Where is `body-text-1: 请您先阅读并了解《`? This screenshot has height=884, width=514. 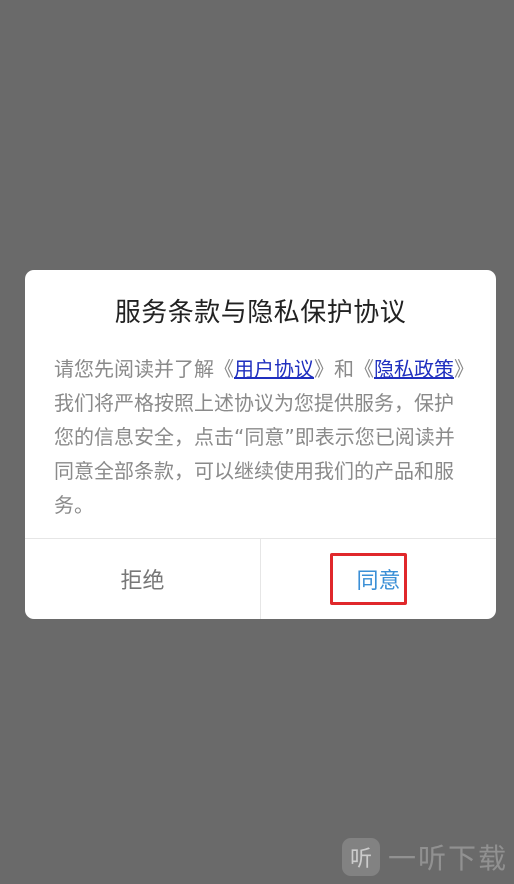 body-text-1: 请您先阅读并了解《 is located at coordinates (144, 369).